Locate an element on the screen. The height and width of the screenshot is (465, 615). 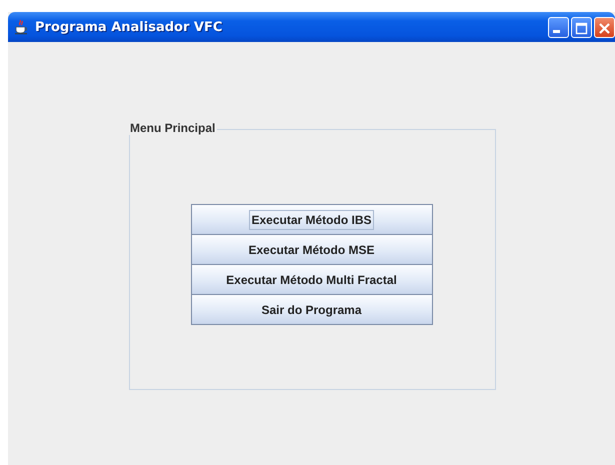
maximize-button is located at coordinates (581, 27).